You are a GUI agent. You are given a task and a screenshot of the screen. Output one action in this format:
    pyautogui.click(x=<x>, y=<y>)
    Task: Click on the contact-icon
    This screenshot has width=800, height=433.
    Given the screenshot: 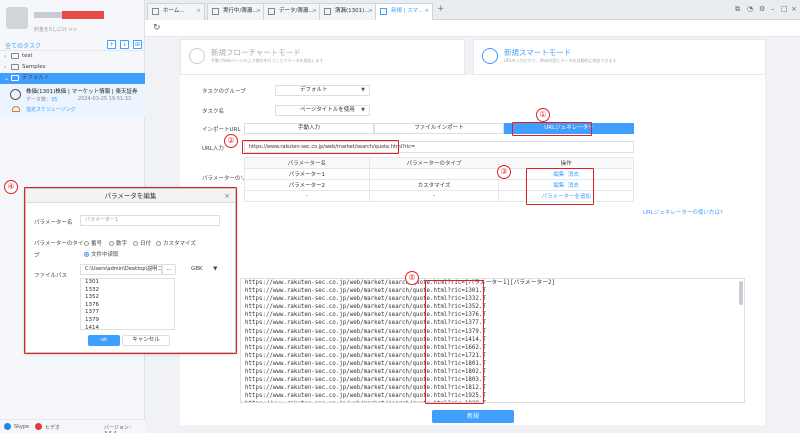 What is the action you would take?
    pyautogui.click(x=38, y=426)
    